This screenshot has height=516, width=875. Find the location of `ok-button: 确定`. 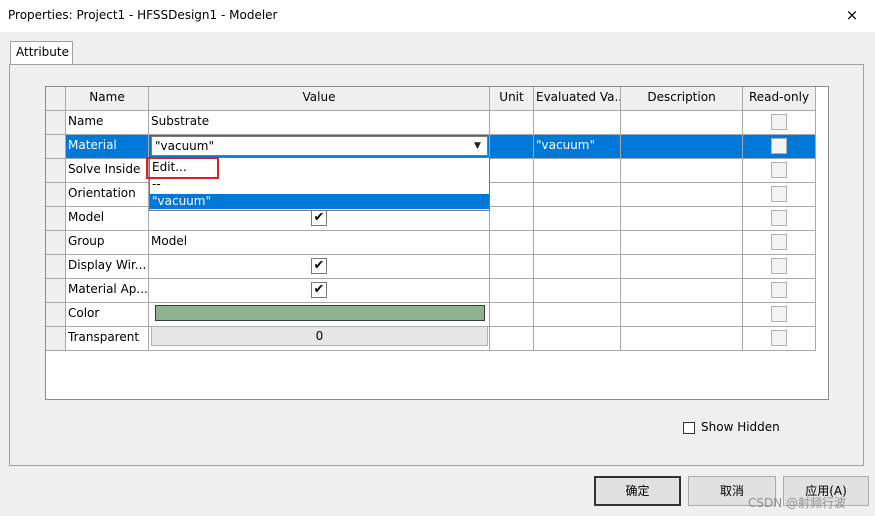

ok-button: 确定 is located at coordinates (637, 491).